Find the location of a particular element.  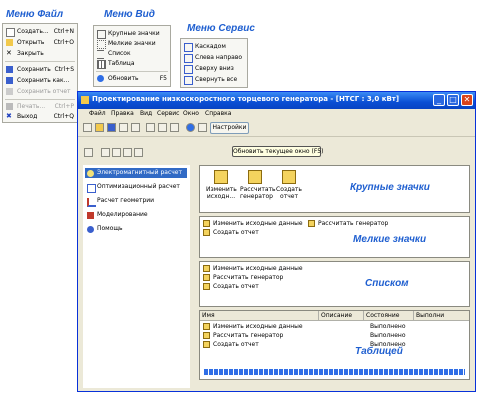

menu-window: Окно is located at coordinates (191, 113).